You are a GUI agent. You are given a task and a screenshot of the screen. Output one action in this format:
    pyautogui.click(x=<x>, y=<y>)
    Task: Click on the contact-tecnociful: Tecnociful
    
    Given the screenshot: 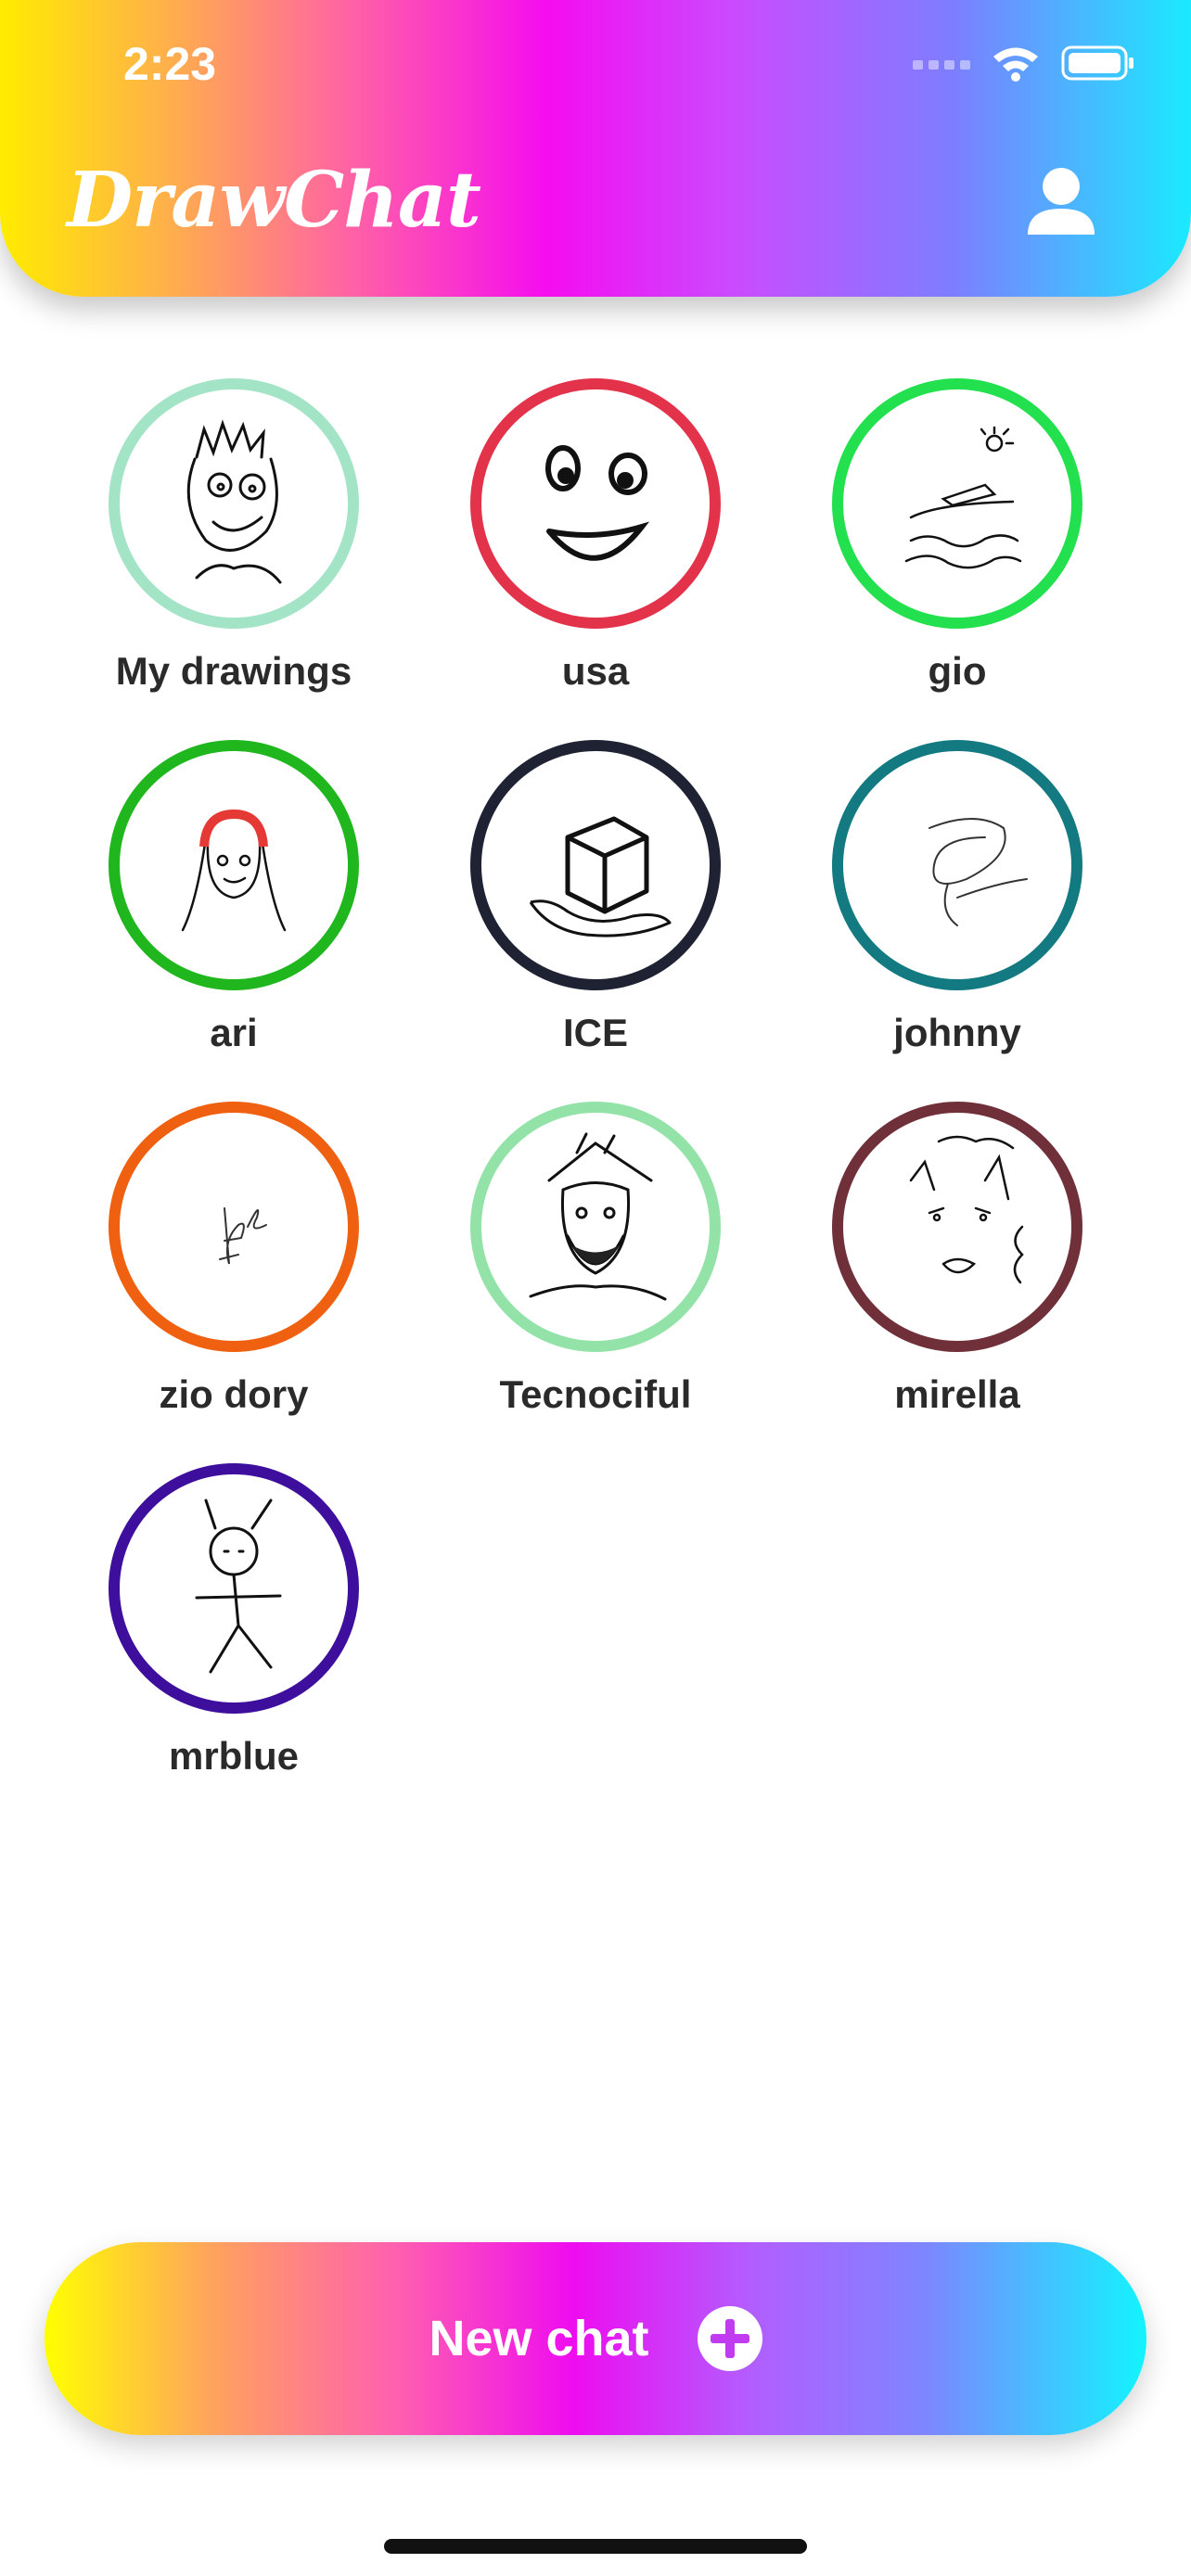 What is the action you would take?
    pyautogui.click(x=595, y=1259)
    